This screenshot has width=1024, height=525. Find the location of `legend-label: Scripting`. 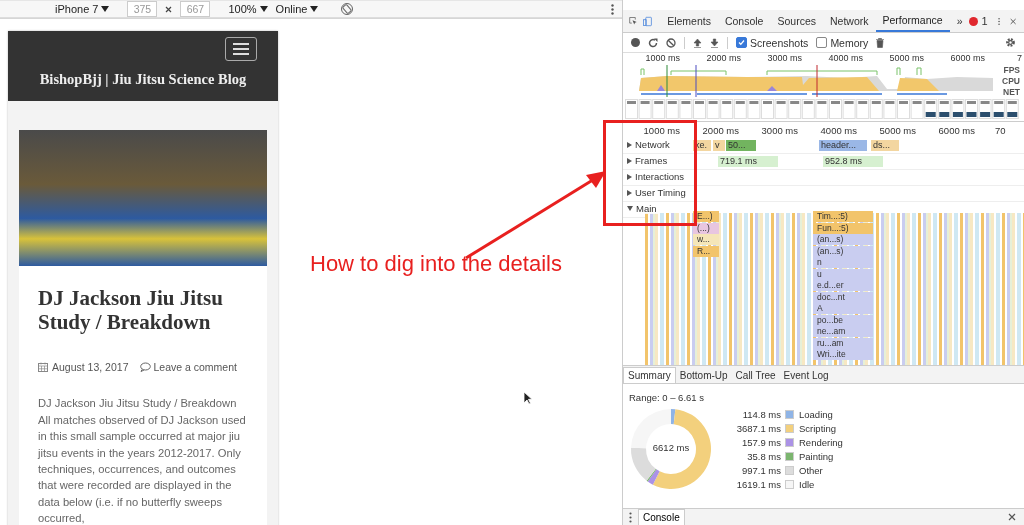

legend-label: Scripting is located at coordinates (818, 428).